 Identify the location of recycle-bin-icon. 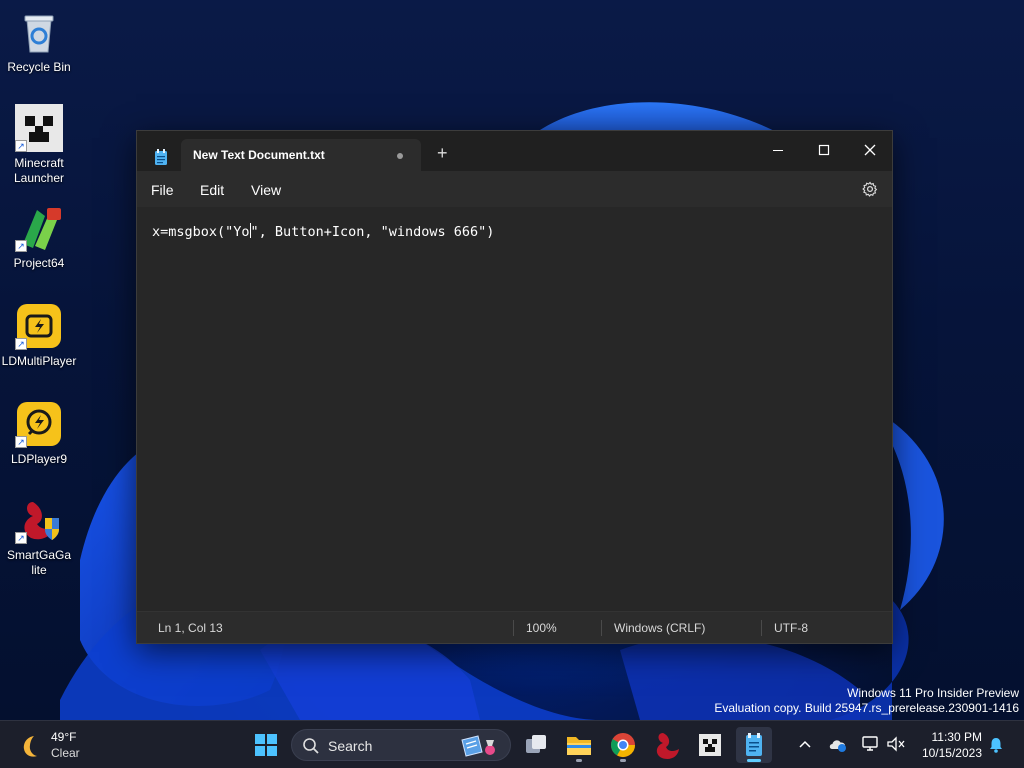
(39, 32).